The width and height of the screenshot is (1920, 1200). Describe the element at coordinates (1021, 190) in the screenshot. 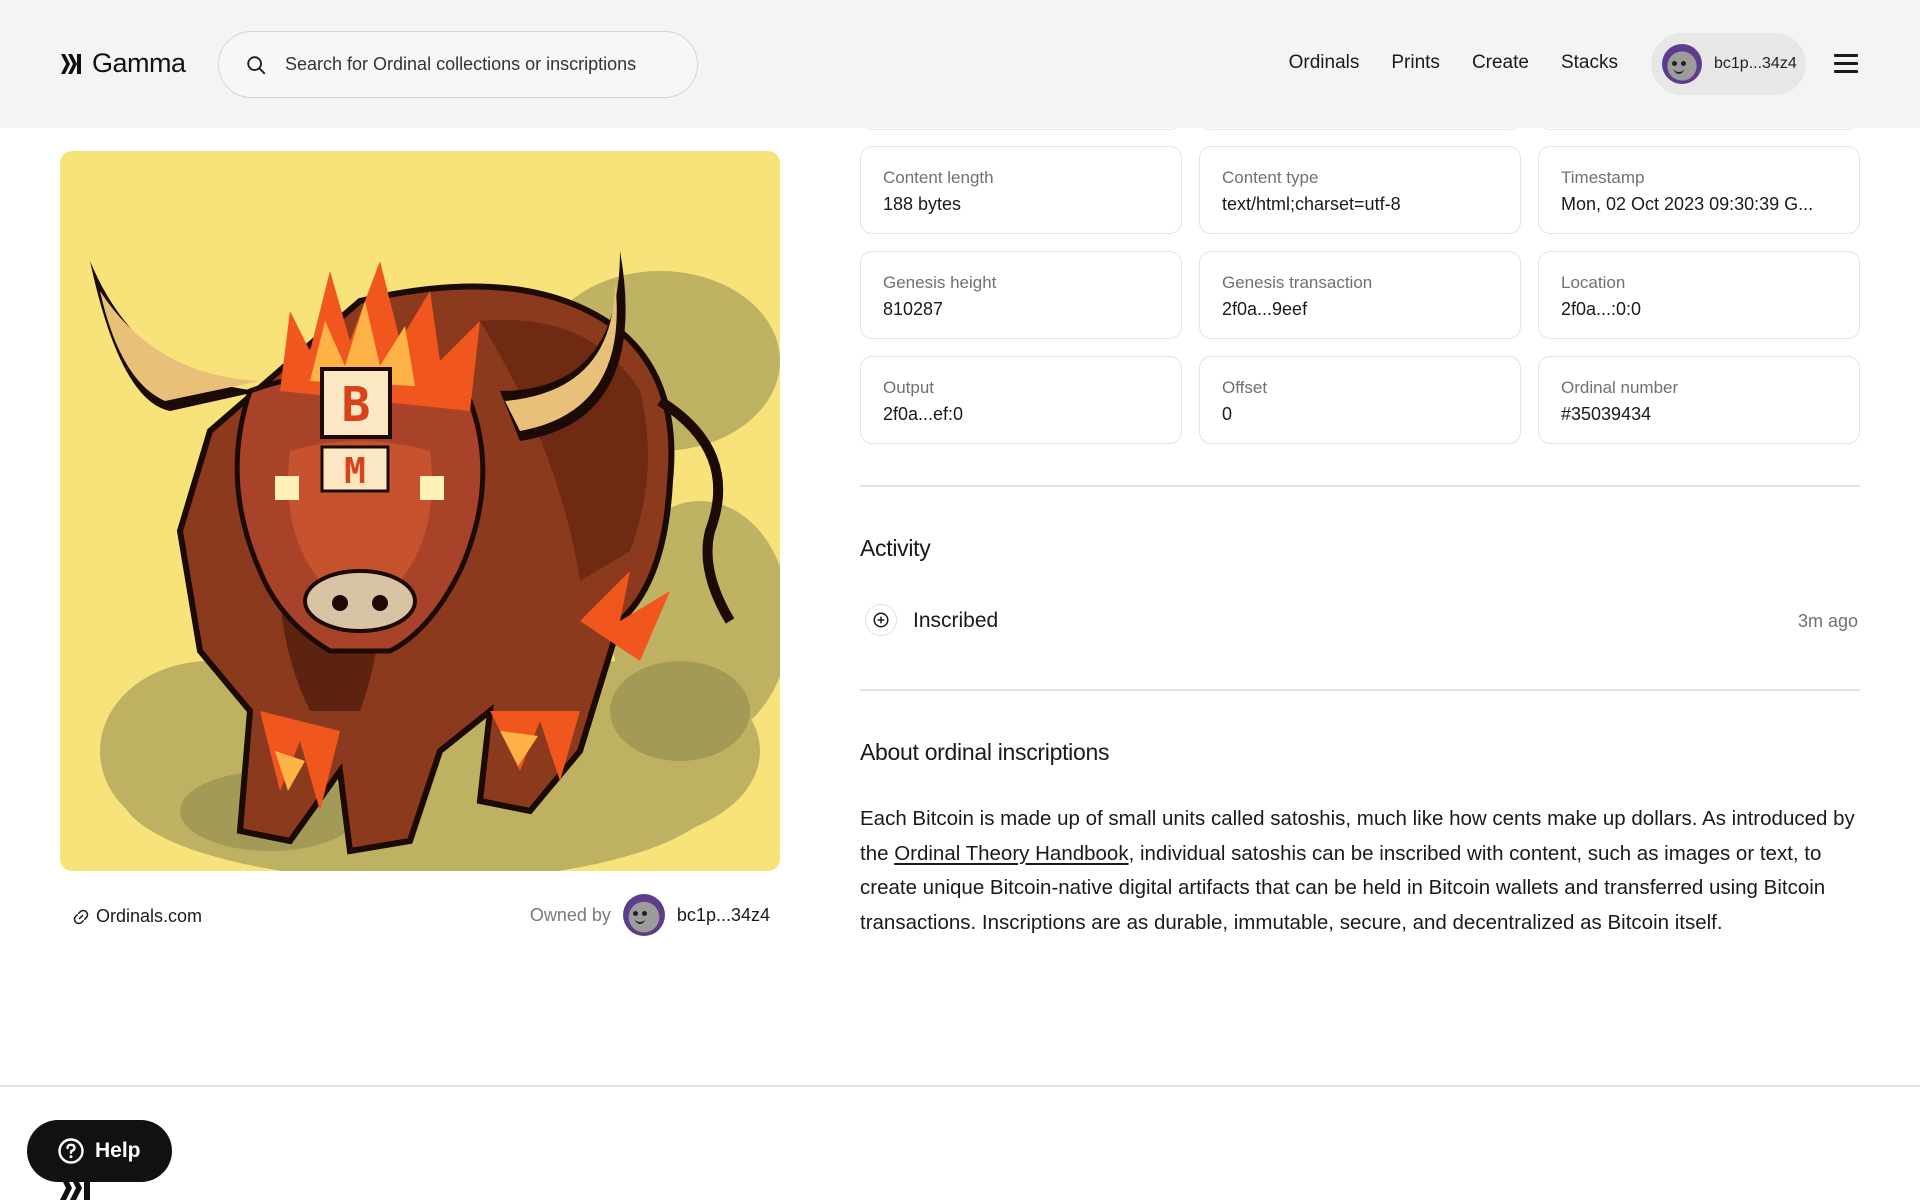

I see `detail-card-content-length: Content length 188 bytes` at that location.